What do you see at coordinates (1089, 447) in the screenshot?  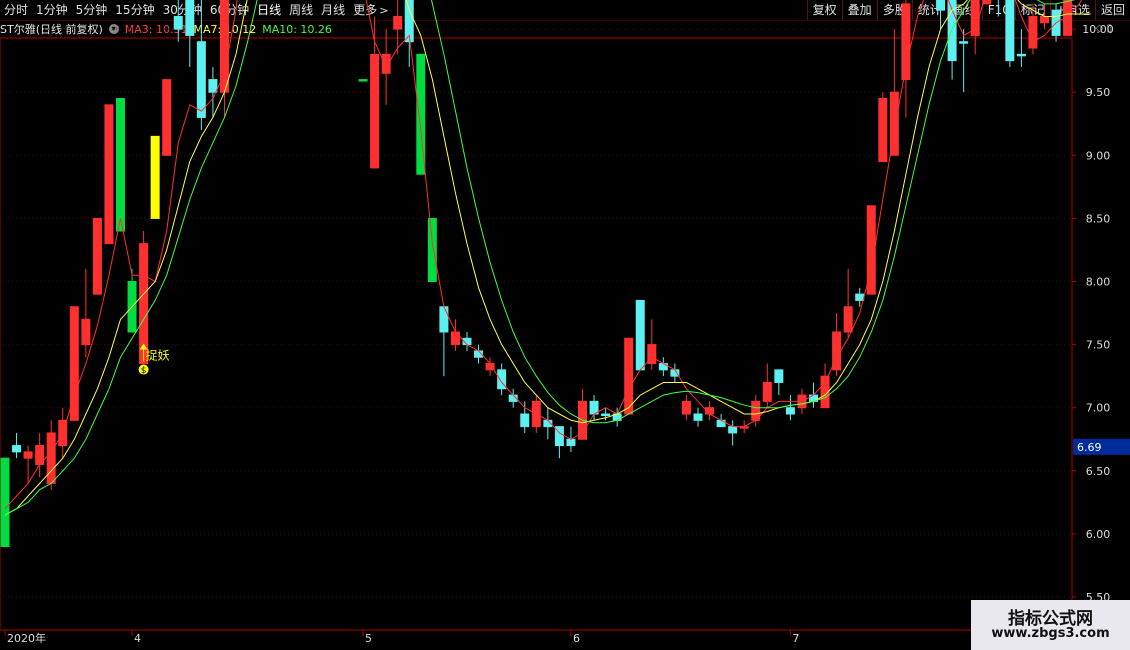 I see `current-price-label: 6.69` at bounding box center [1089, 447].